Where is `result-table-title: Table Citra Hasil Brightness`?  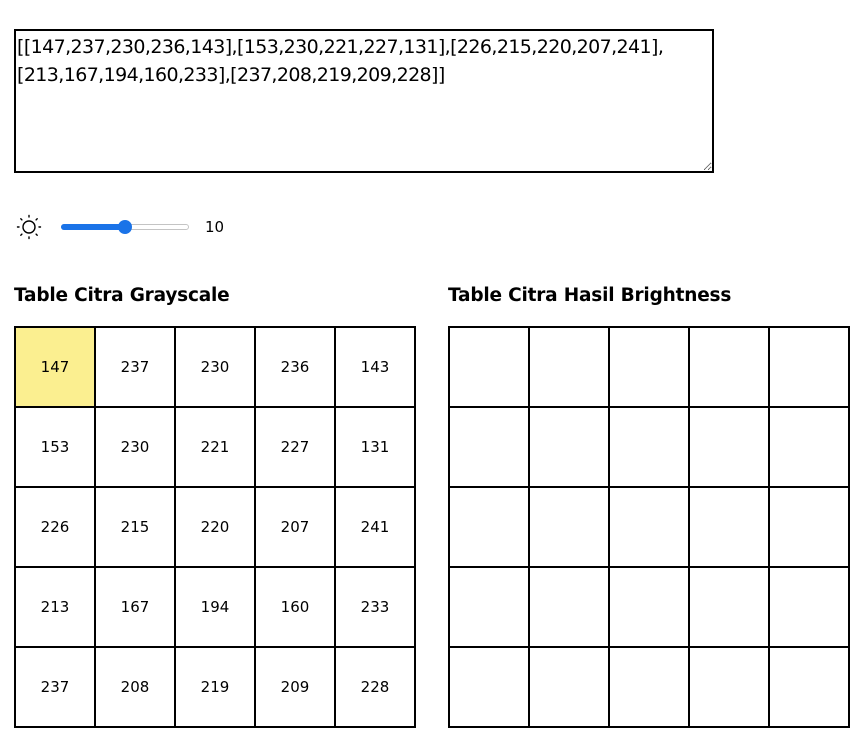
result-table-title: Table Citra Hasil Brightness is located at coordinates (590, 295).